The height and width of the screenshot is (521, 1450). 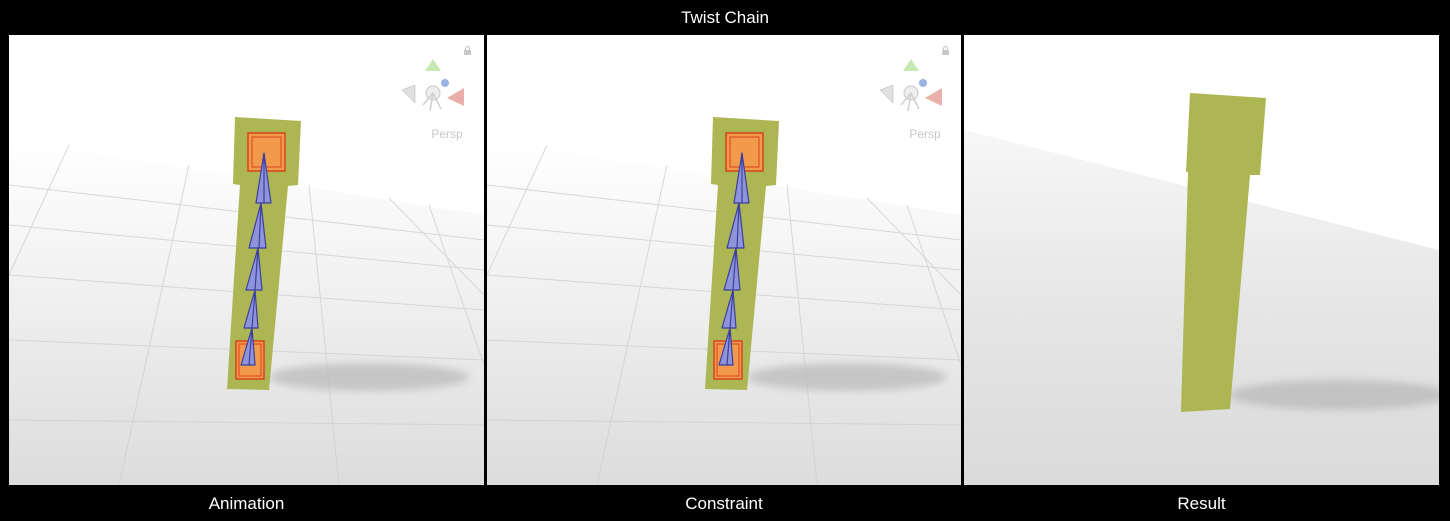 I want to click on animation-caption: Animation, so click(x=246, y=503).